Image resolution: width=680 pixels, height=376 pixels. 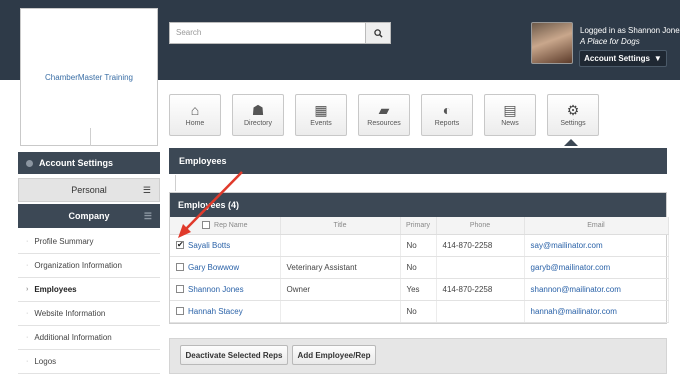 What do you see at coordinates (209, 245) in the screenshot?
I see `rep-name-link: Sayali Botts` at bounding box center [209, 245].